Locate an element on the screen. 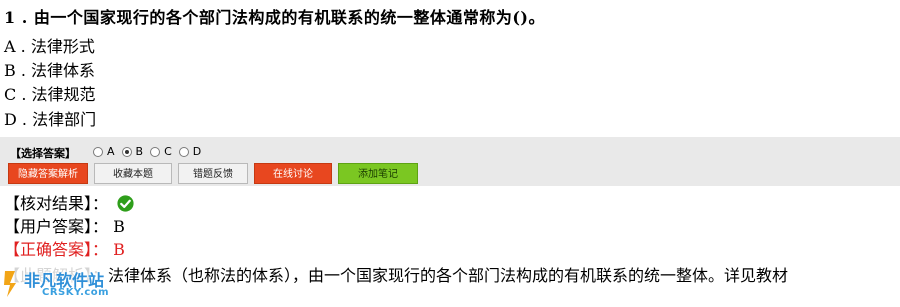  hide-analysis-button: 隐藏答案解析 is located at coordinates (48, 173).